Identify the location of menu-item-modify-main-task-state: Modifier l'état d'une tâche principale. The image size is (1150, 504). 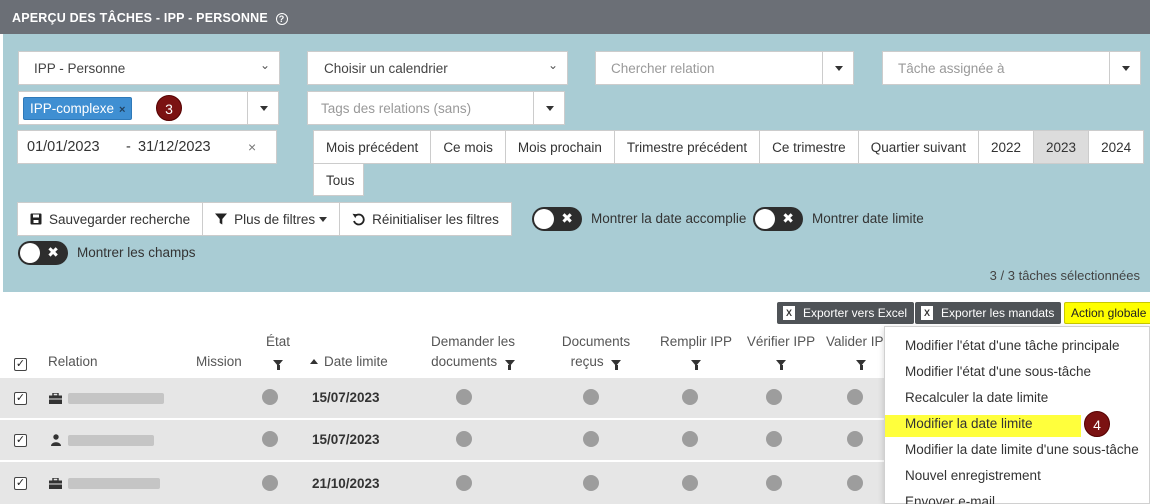
(1012, 345).